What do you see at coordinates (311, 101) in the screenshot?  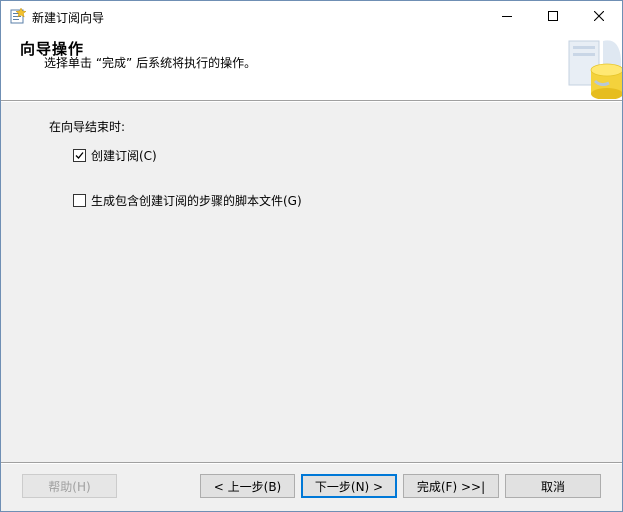 I see `header-divider-highlight` at bounding box center [311, 101].